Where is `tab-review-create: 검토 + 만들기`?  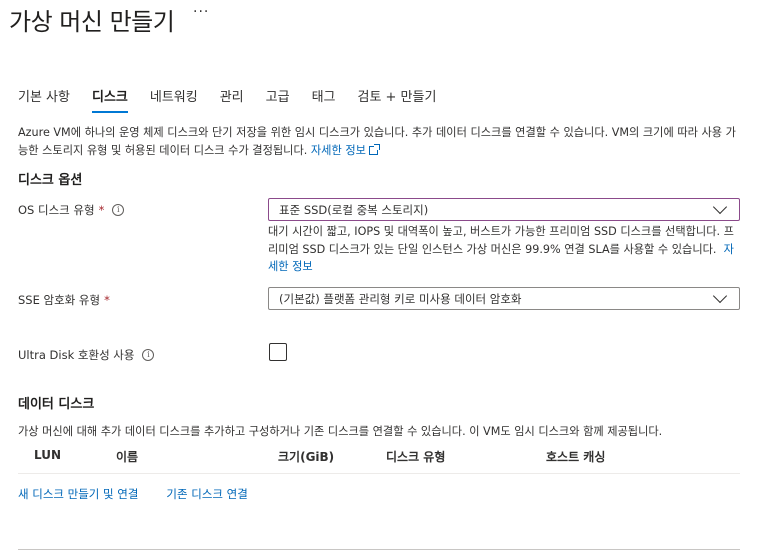 tab-review-create: 검토 + 만들기 is located at coordinates (396, 99).